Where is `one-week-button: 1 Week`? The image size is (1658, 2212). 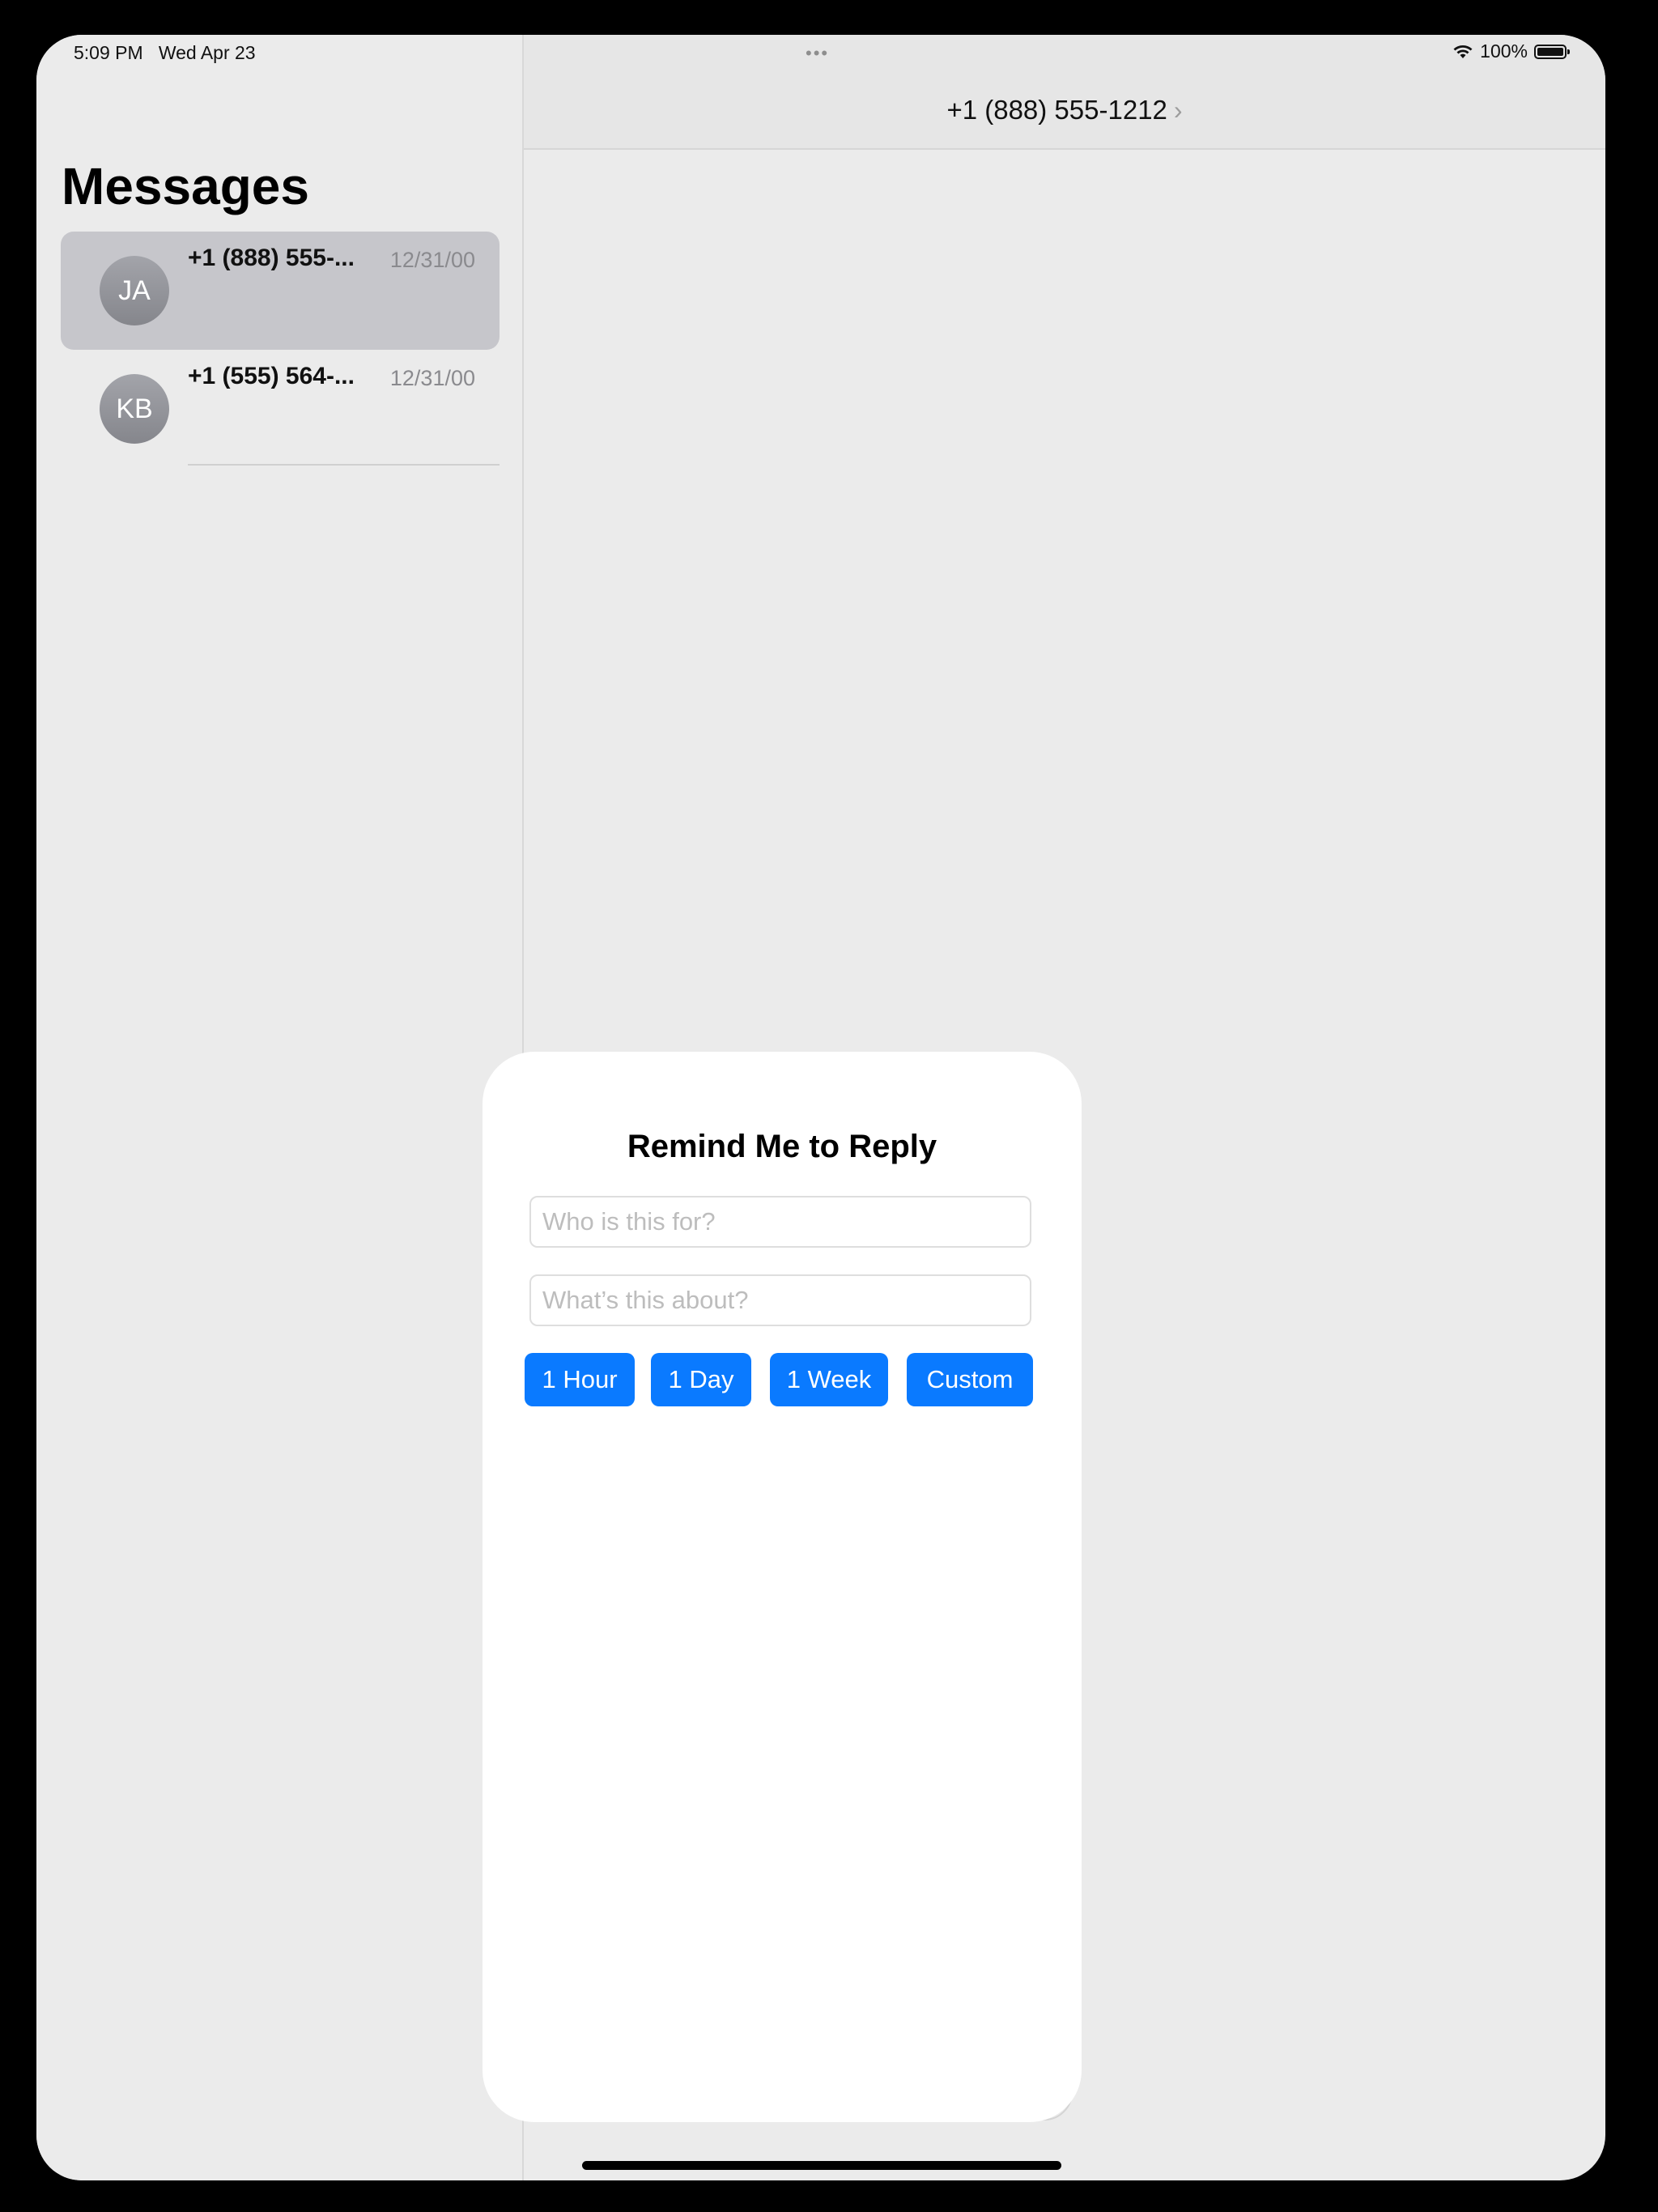 one-week-button: 1 Week is located at coordinates (829, 1380).